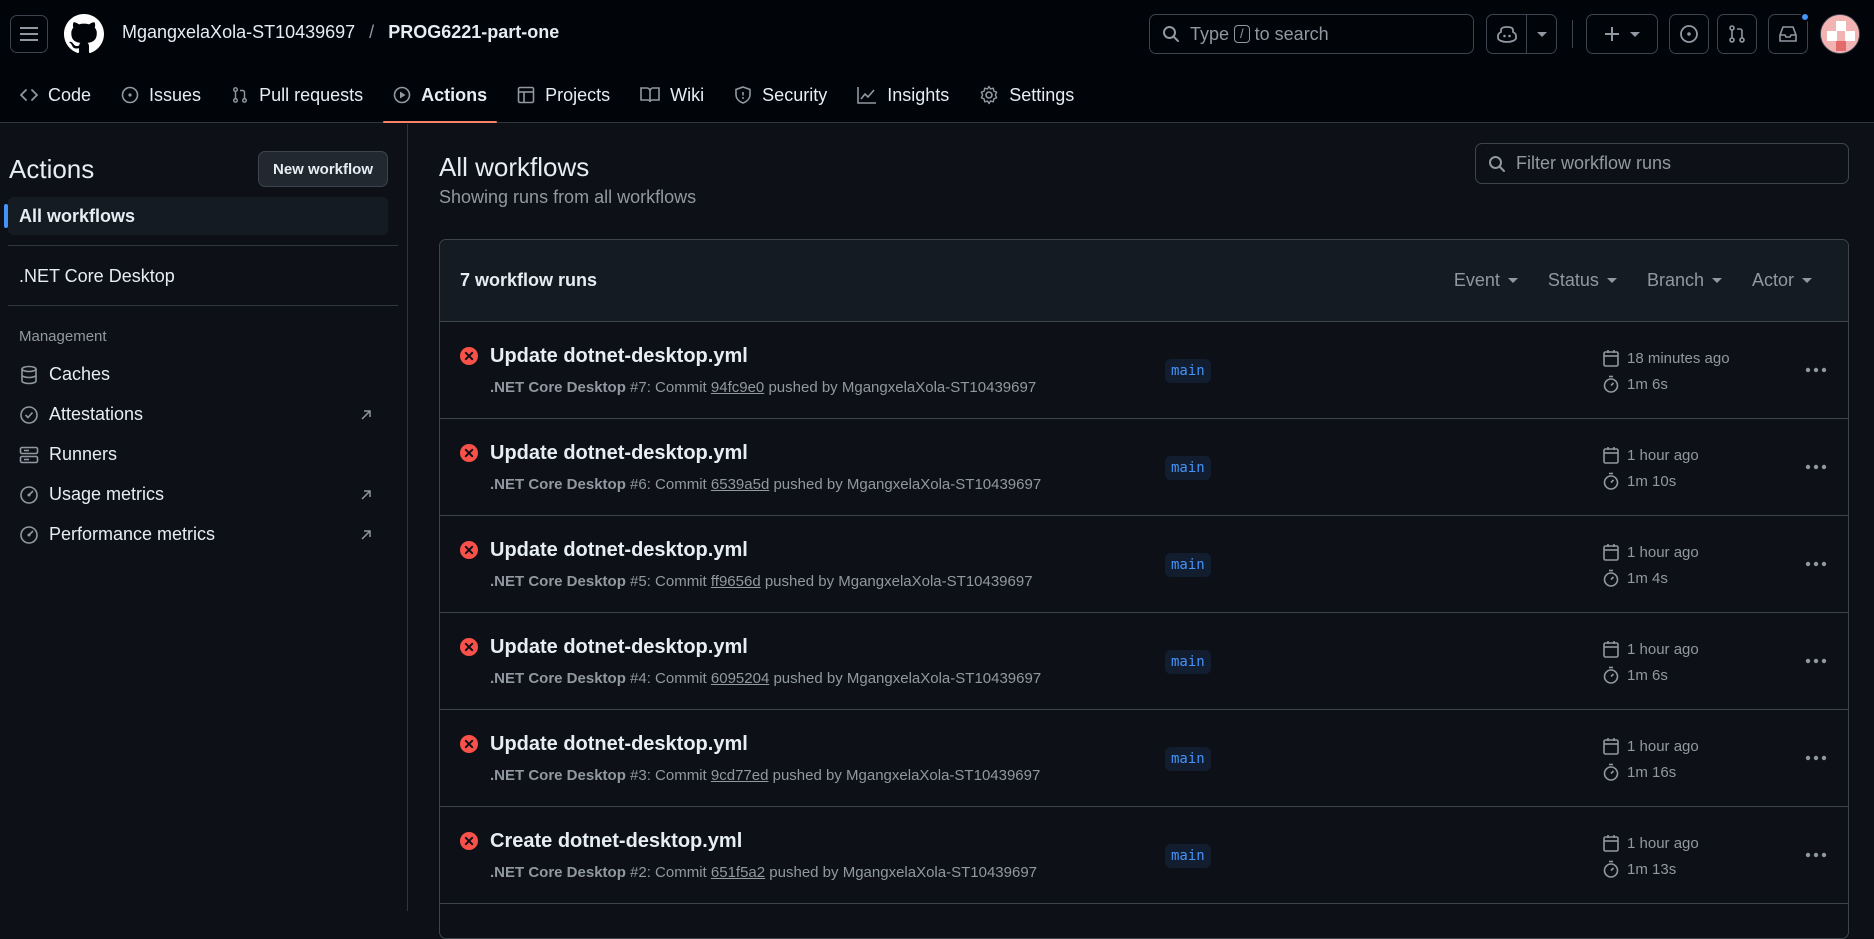  Describe the element at coordinates (29, 495) in the screenshot. I see `meter-icon` at that location.